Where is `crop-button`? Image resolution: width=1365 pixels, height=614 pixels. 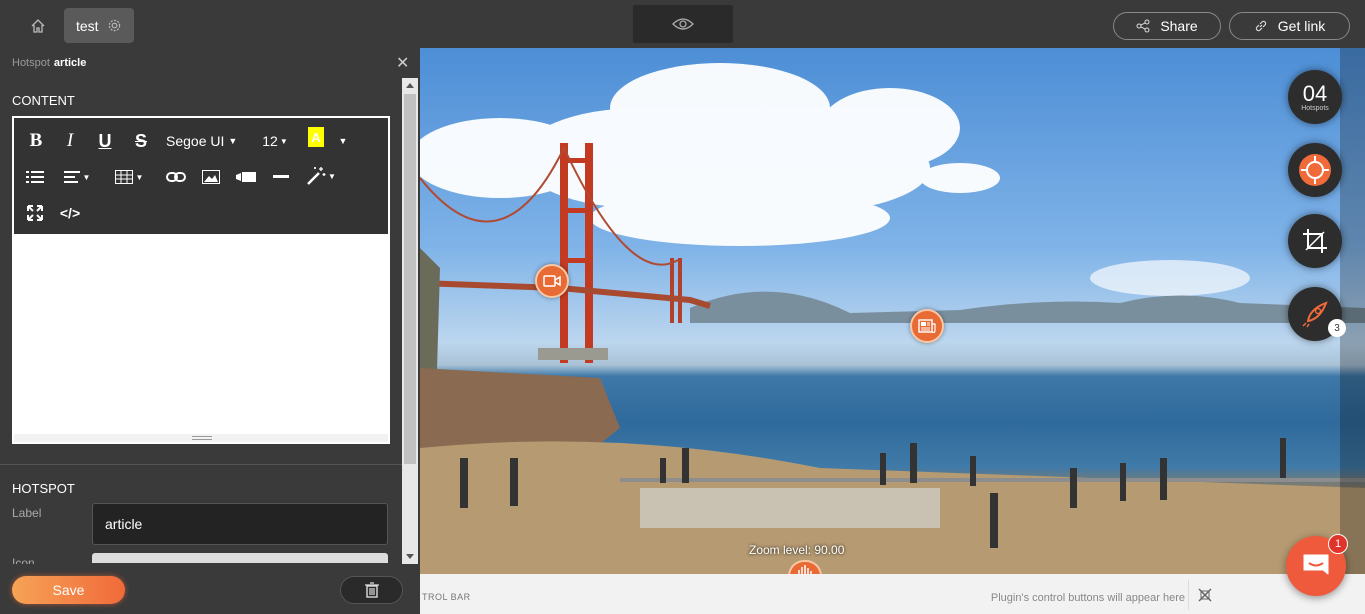
crop-button is located at coordinates (1315, 241).